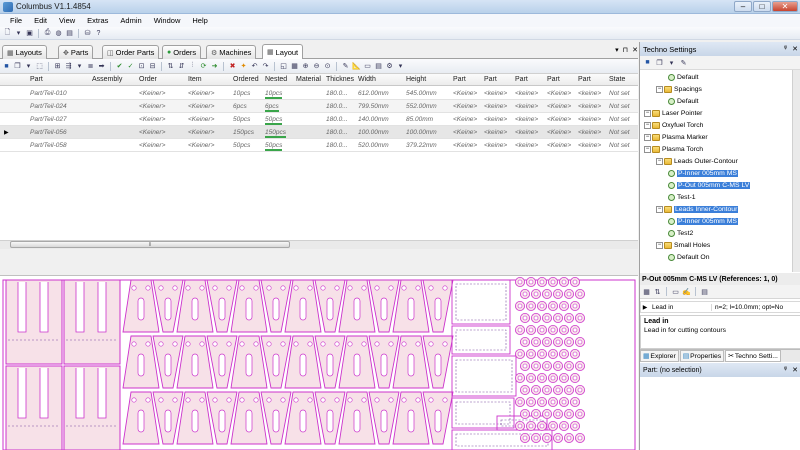 This screenshot has height=450, width=800. I want to click on close-button: ✕, so click(785, 6).